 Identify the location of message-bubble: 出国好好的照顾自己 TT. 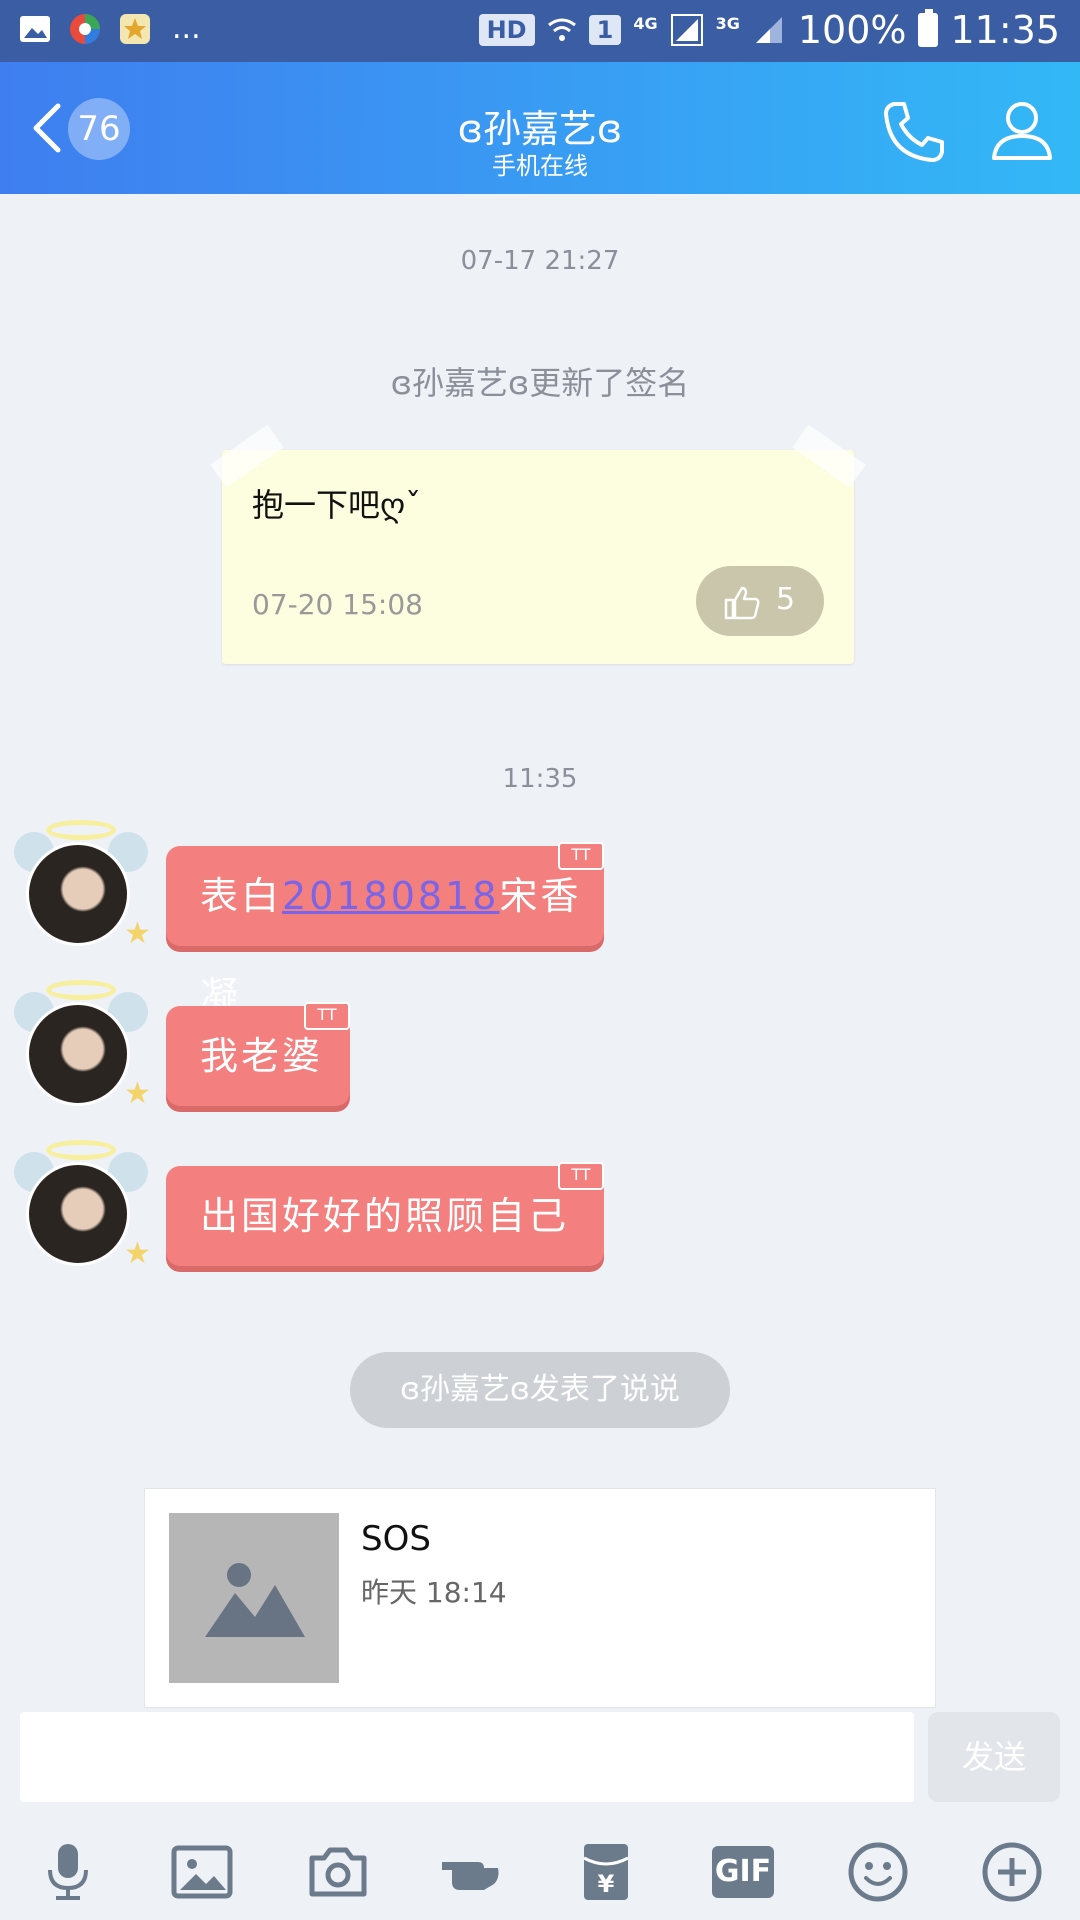
(385, 1214).